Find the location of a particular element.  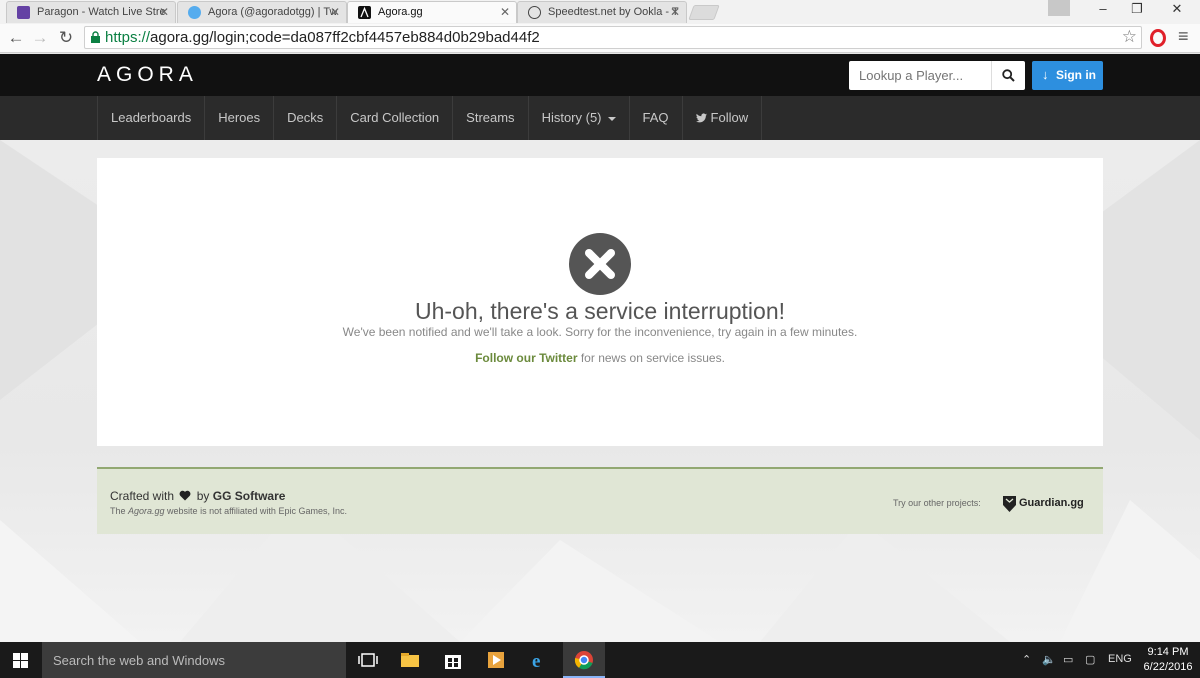

tab-speedtest: Speedtest.net by Ookla - T ✕ is located at coordinates (602, 12).